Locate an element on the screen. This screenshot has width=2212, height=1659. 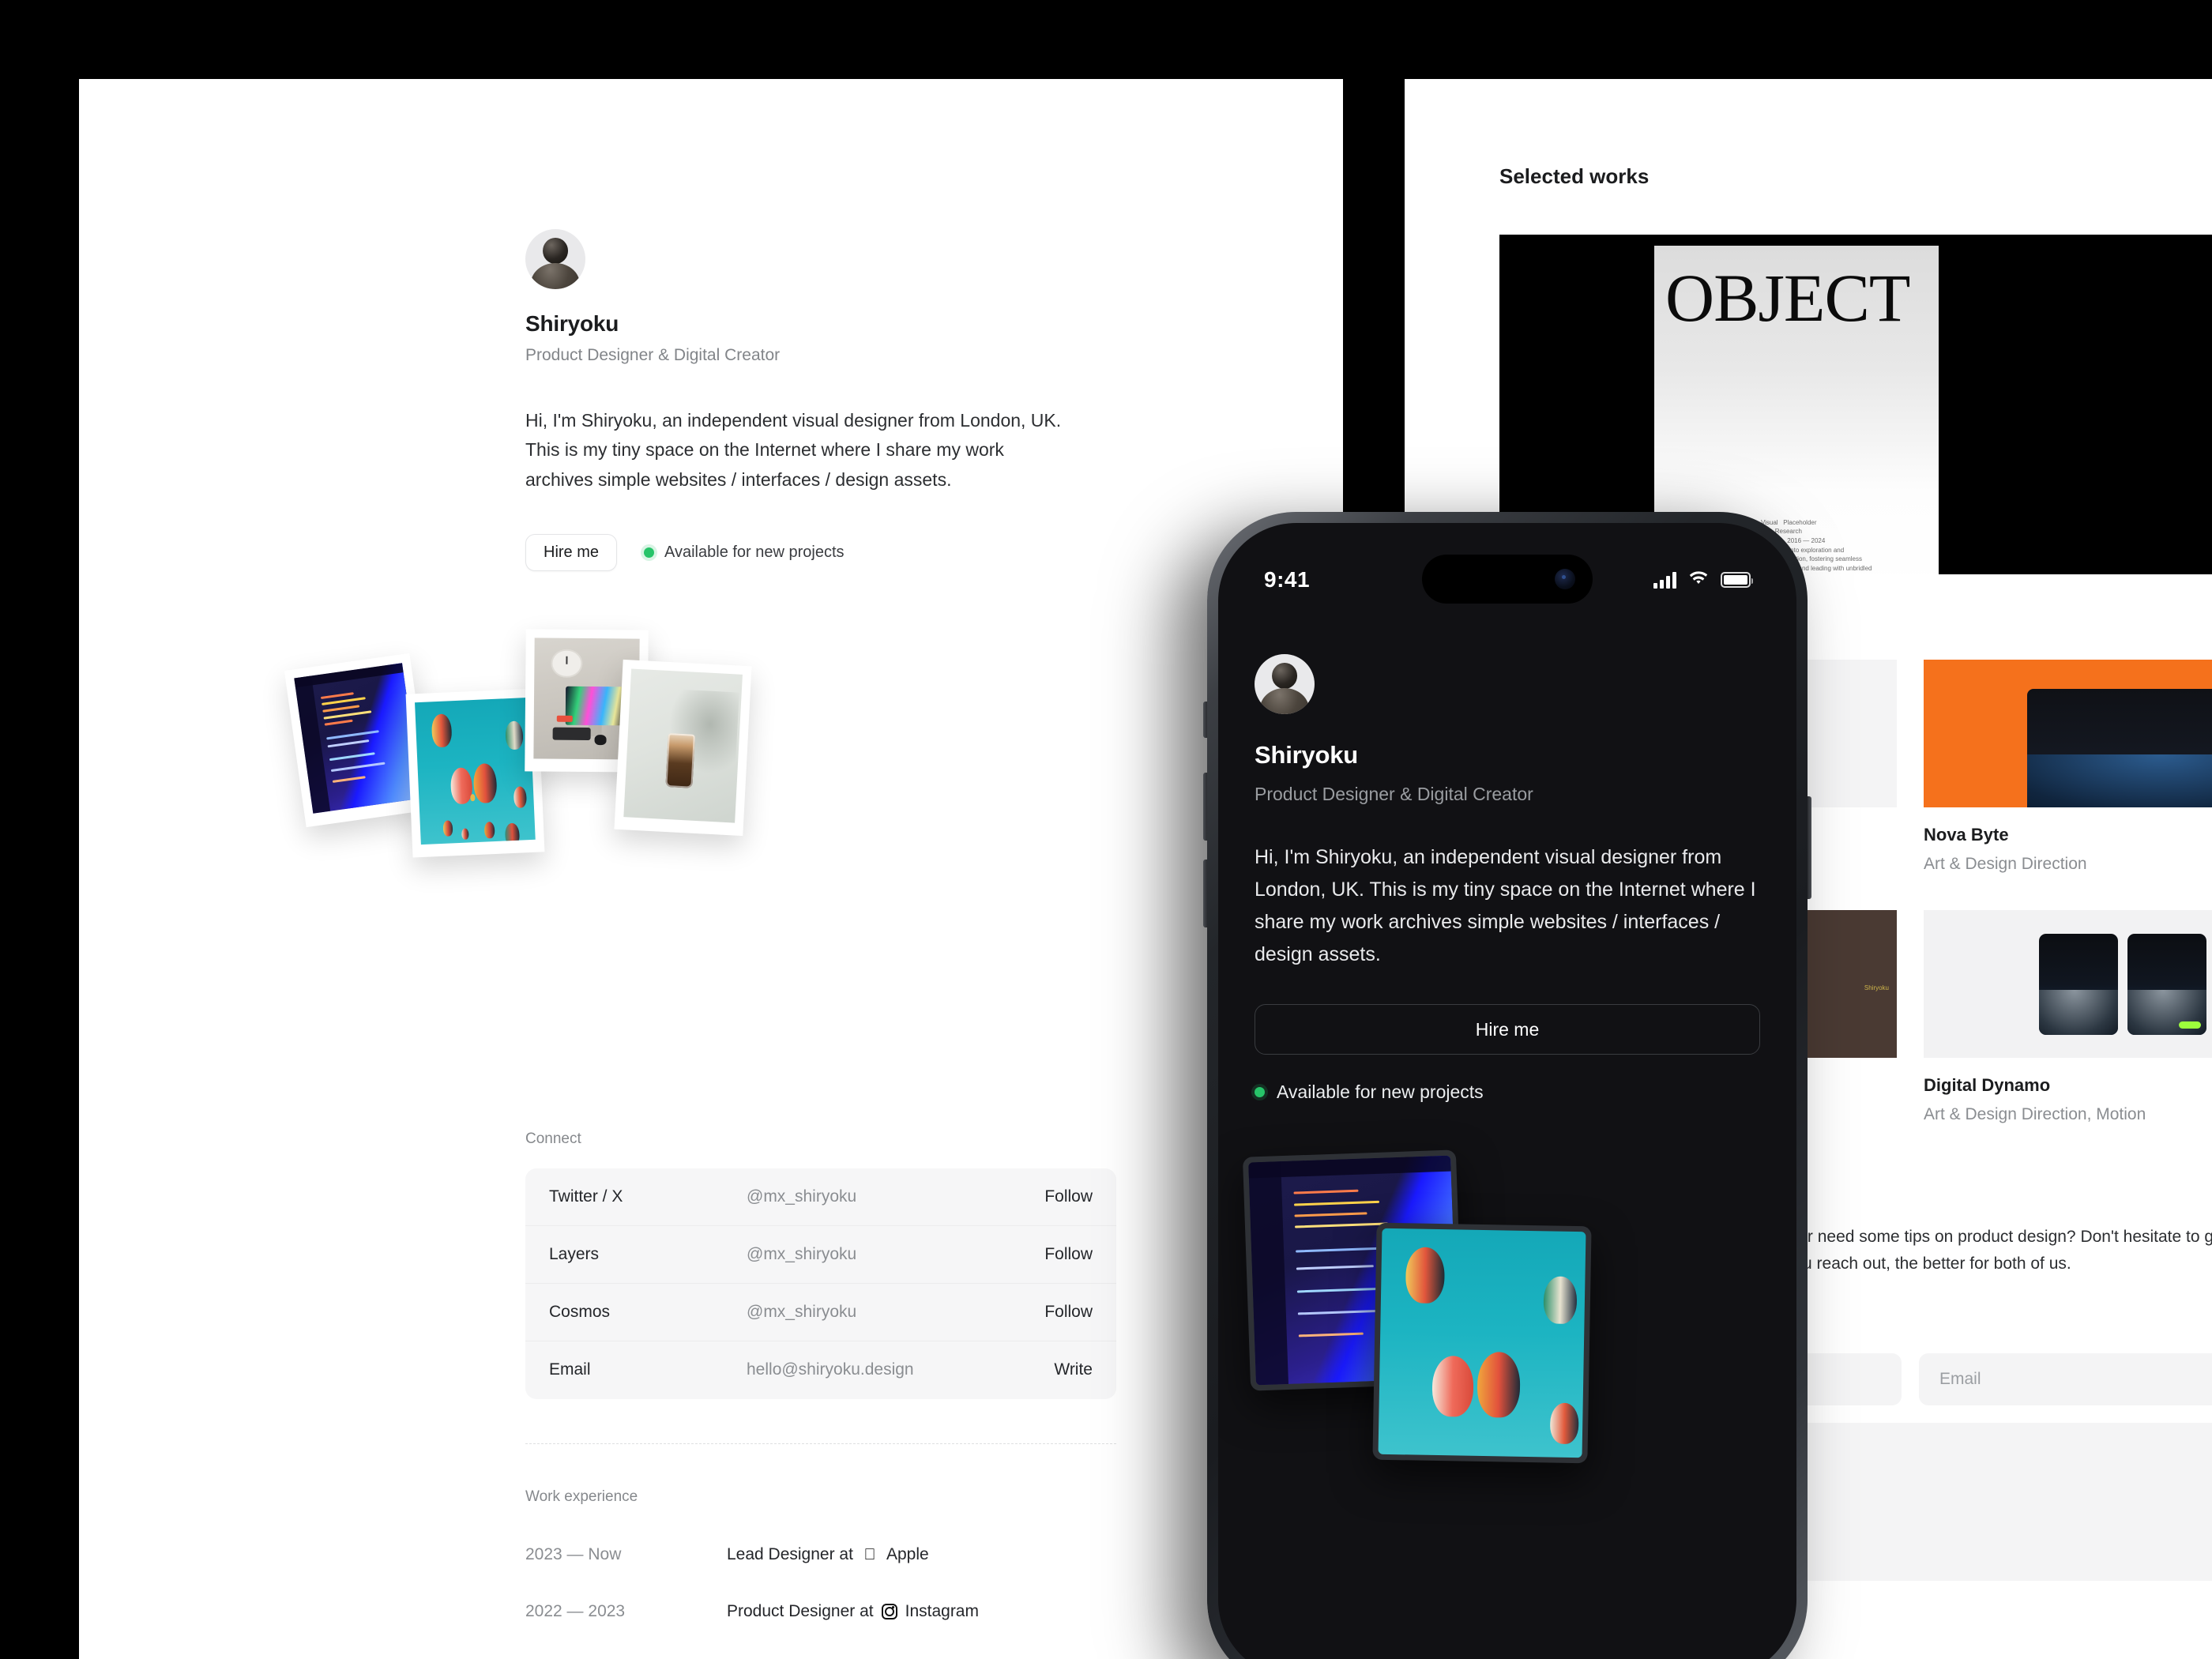
collage-photo-coffee is located at coordinates (683, 748).